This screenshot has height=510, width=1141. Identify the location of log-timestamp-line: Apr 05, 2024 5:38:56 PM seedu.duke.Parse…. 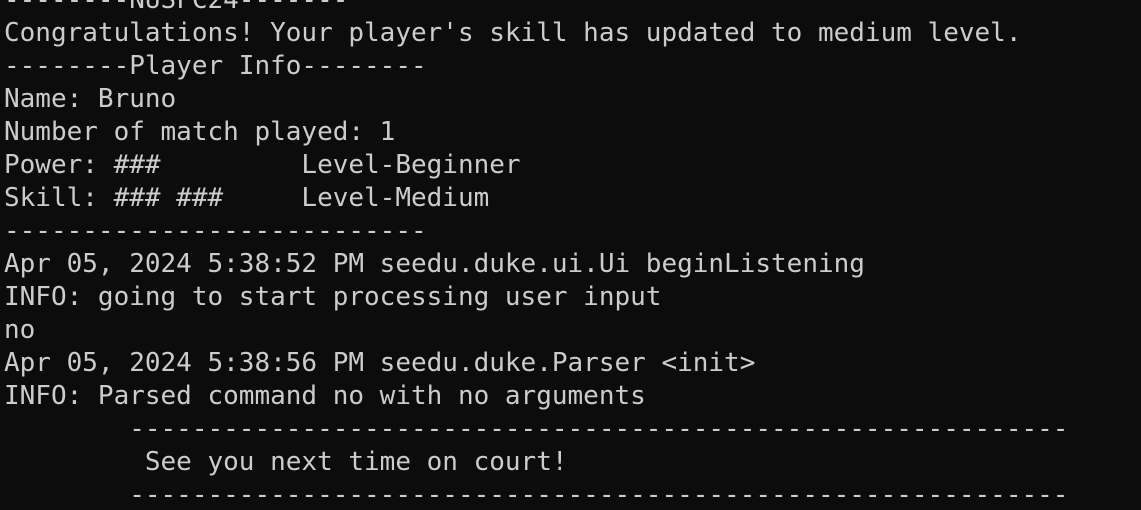
(380, 363).